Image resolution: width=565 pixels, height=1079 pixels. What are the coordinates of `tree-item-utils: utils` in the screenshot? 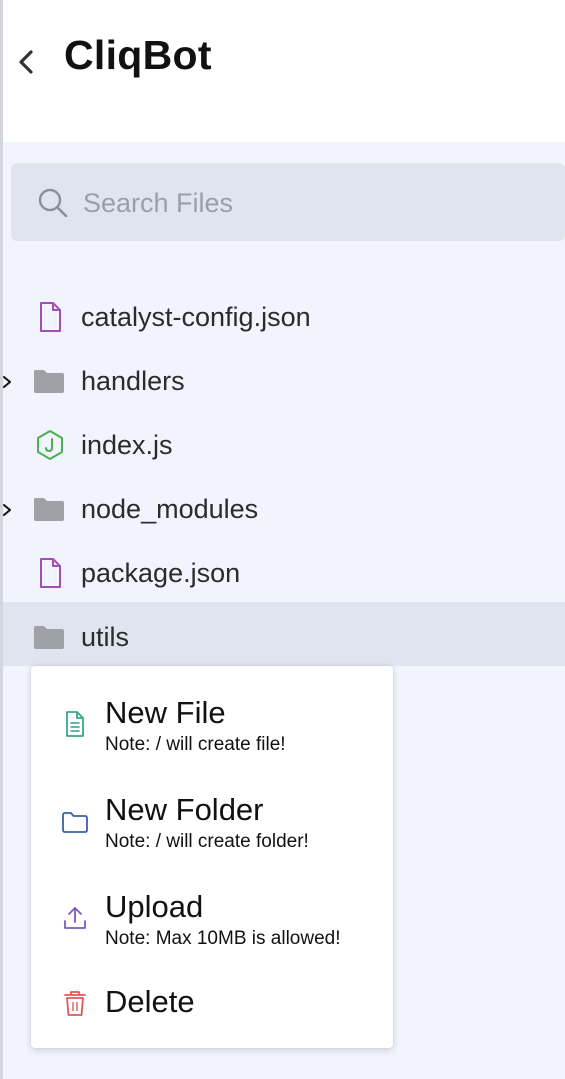 It's located at (284, 634).